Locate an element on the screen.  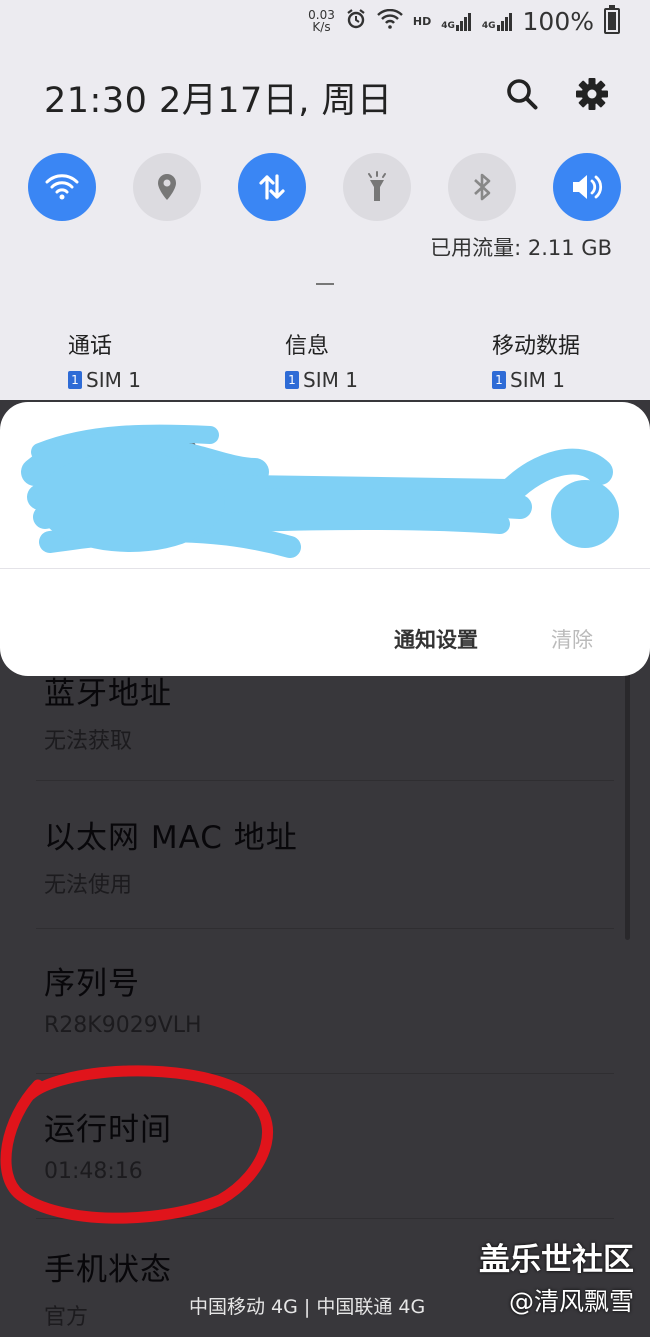
setting-bluetooth-address: 蓝牙地址 无法获取 is located at coordinates (329, 711).